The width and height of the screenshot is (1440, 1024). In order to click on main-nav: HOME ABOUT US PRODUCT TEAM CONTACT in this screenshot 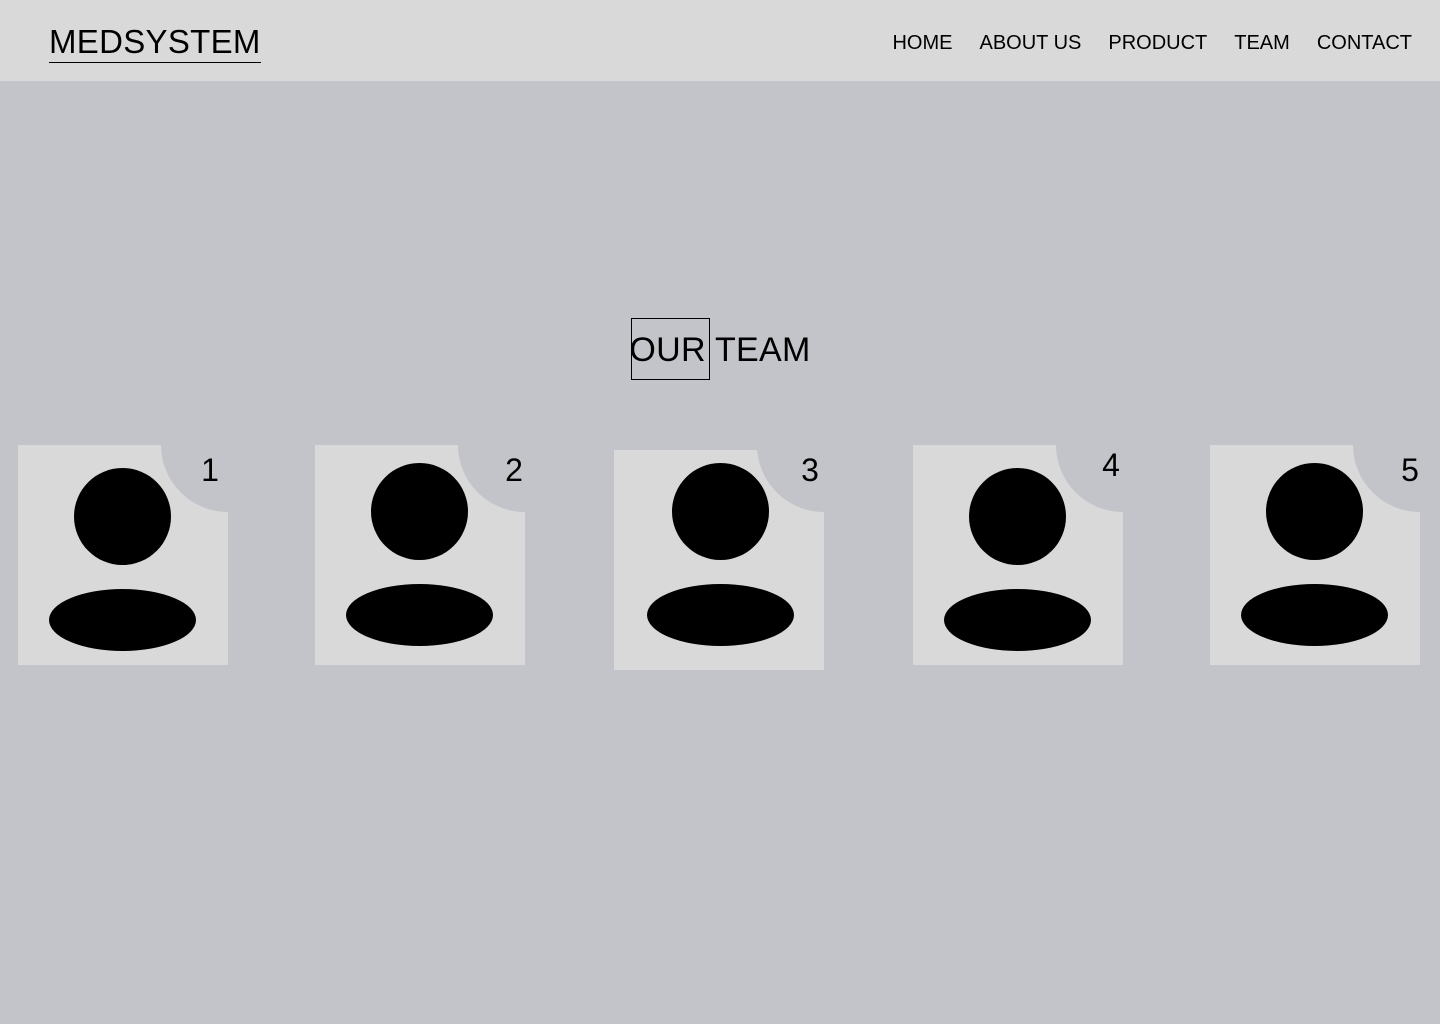, I will do `click(1152, 43)`.